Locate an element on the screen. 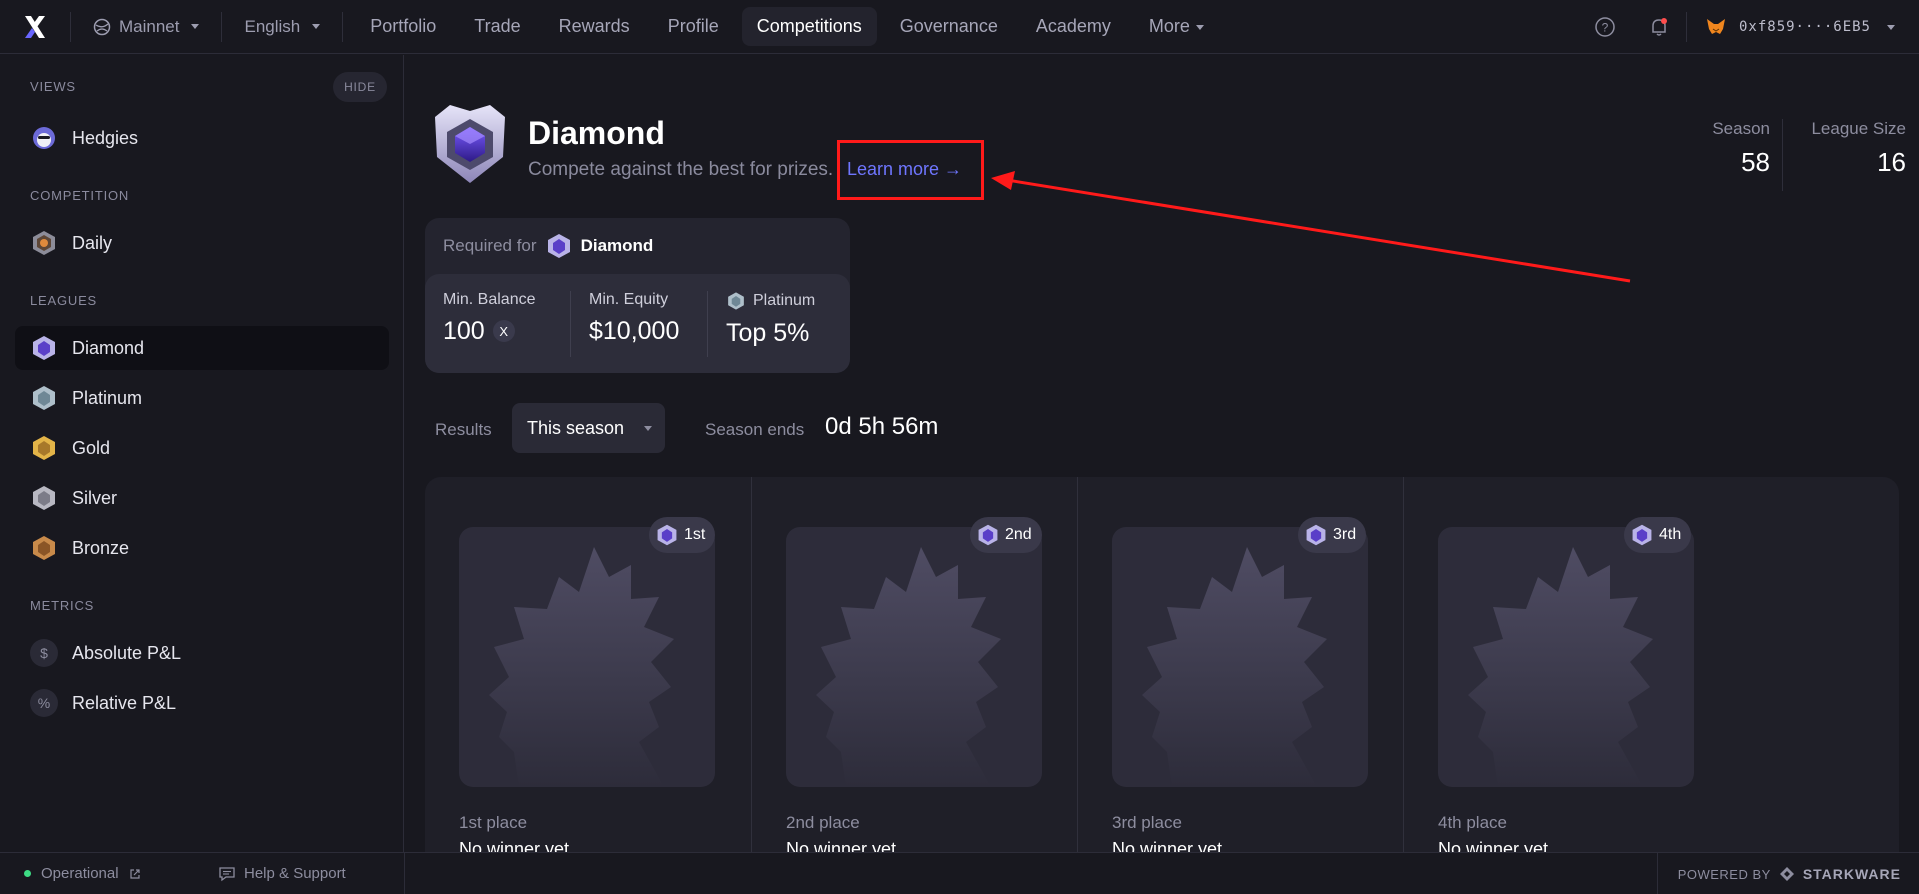  network-selector: Mainnet is located at coordinates (146, 27).